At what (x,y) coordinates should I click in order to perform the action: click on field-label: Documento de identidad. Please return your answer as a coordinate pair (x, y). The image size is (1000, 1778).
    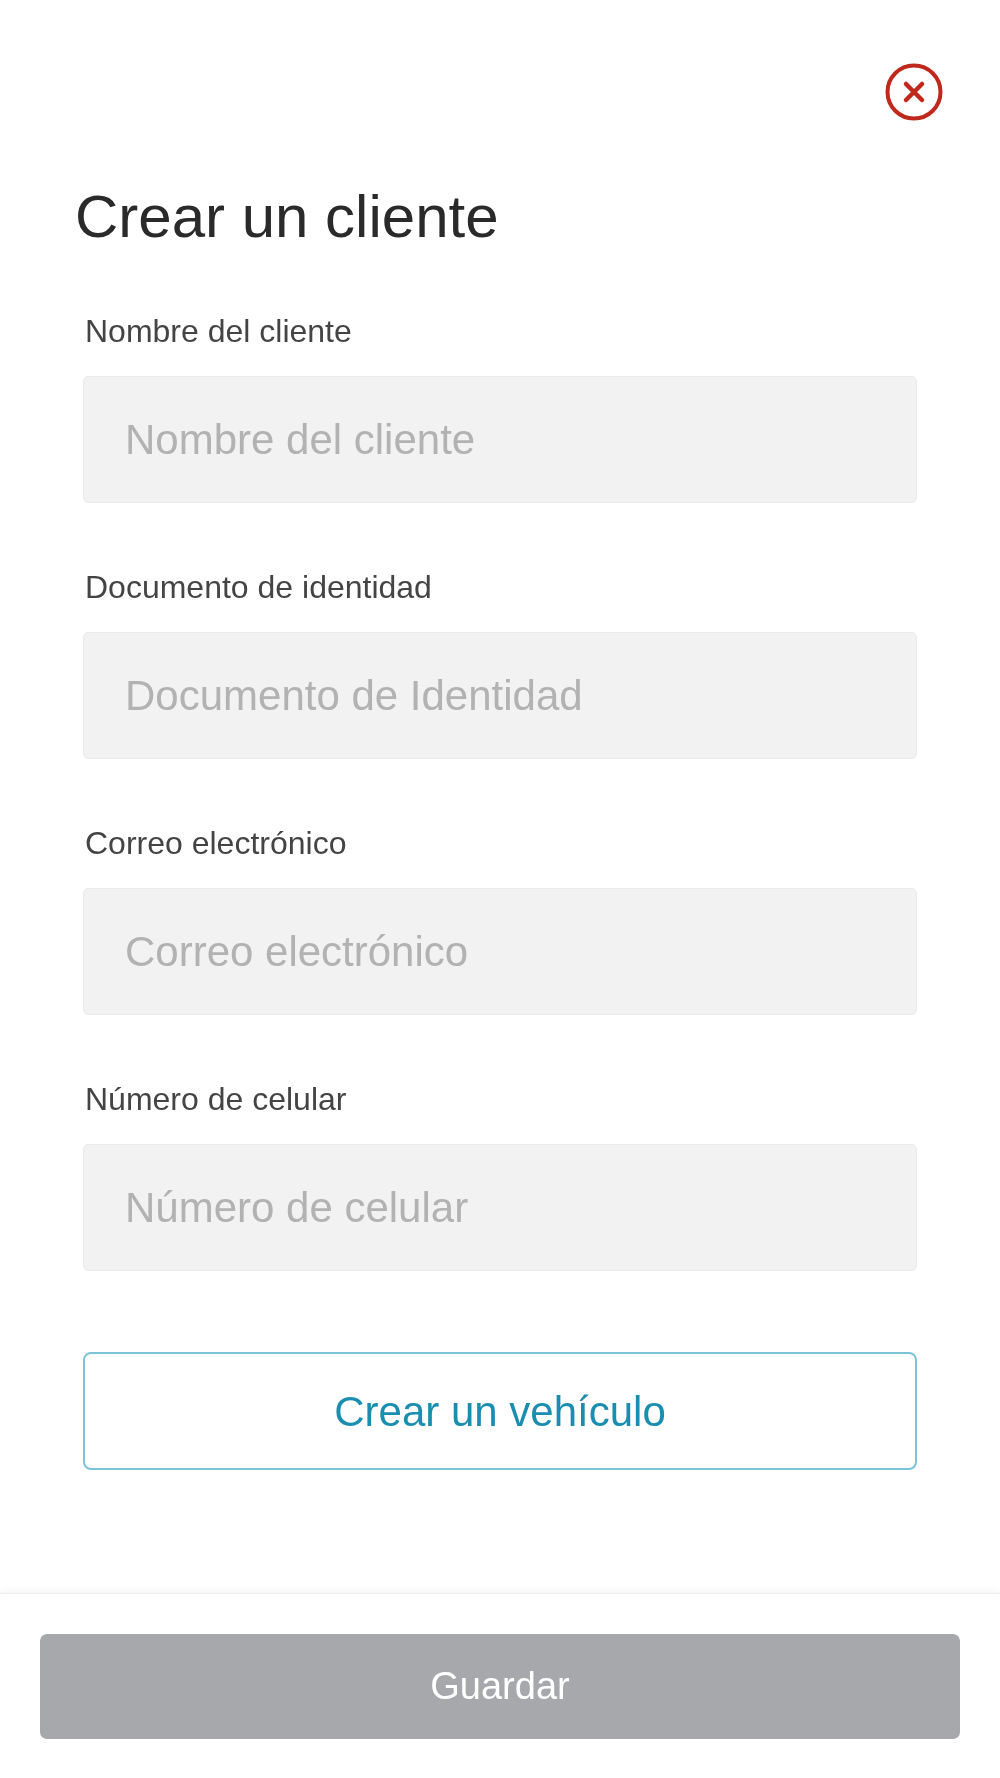
    Looking at the image, I should click on (258, 587).